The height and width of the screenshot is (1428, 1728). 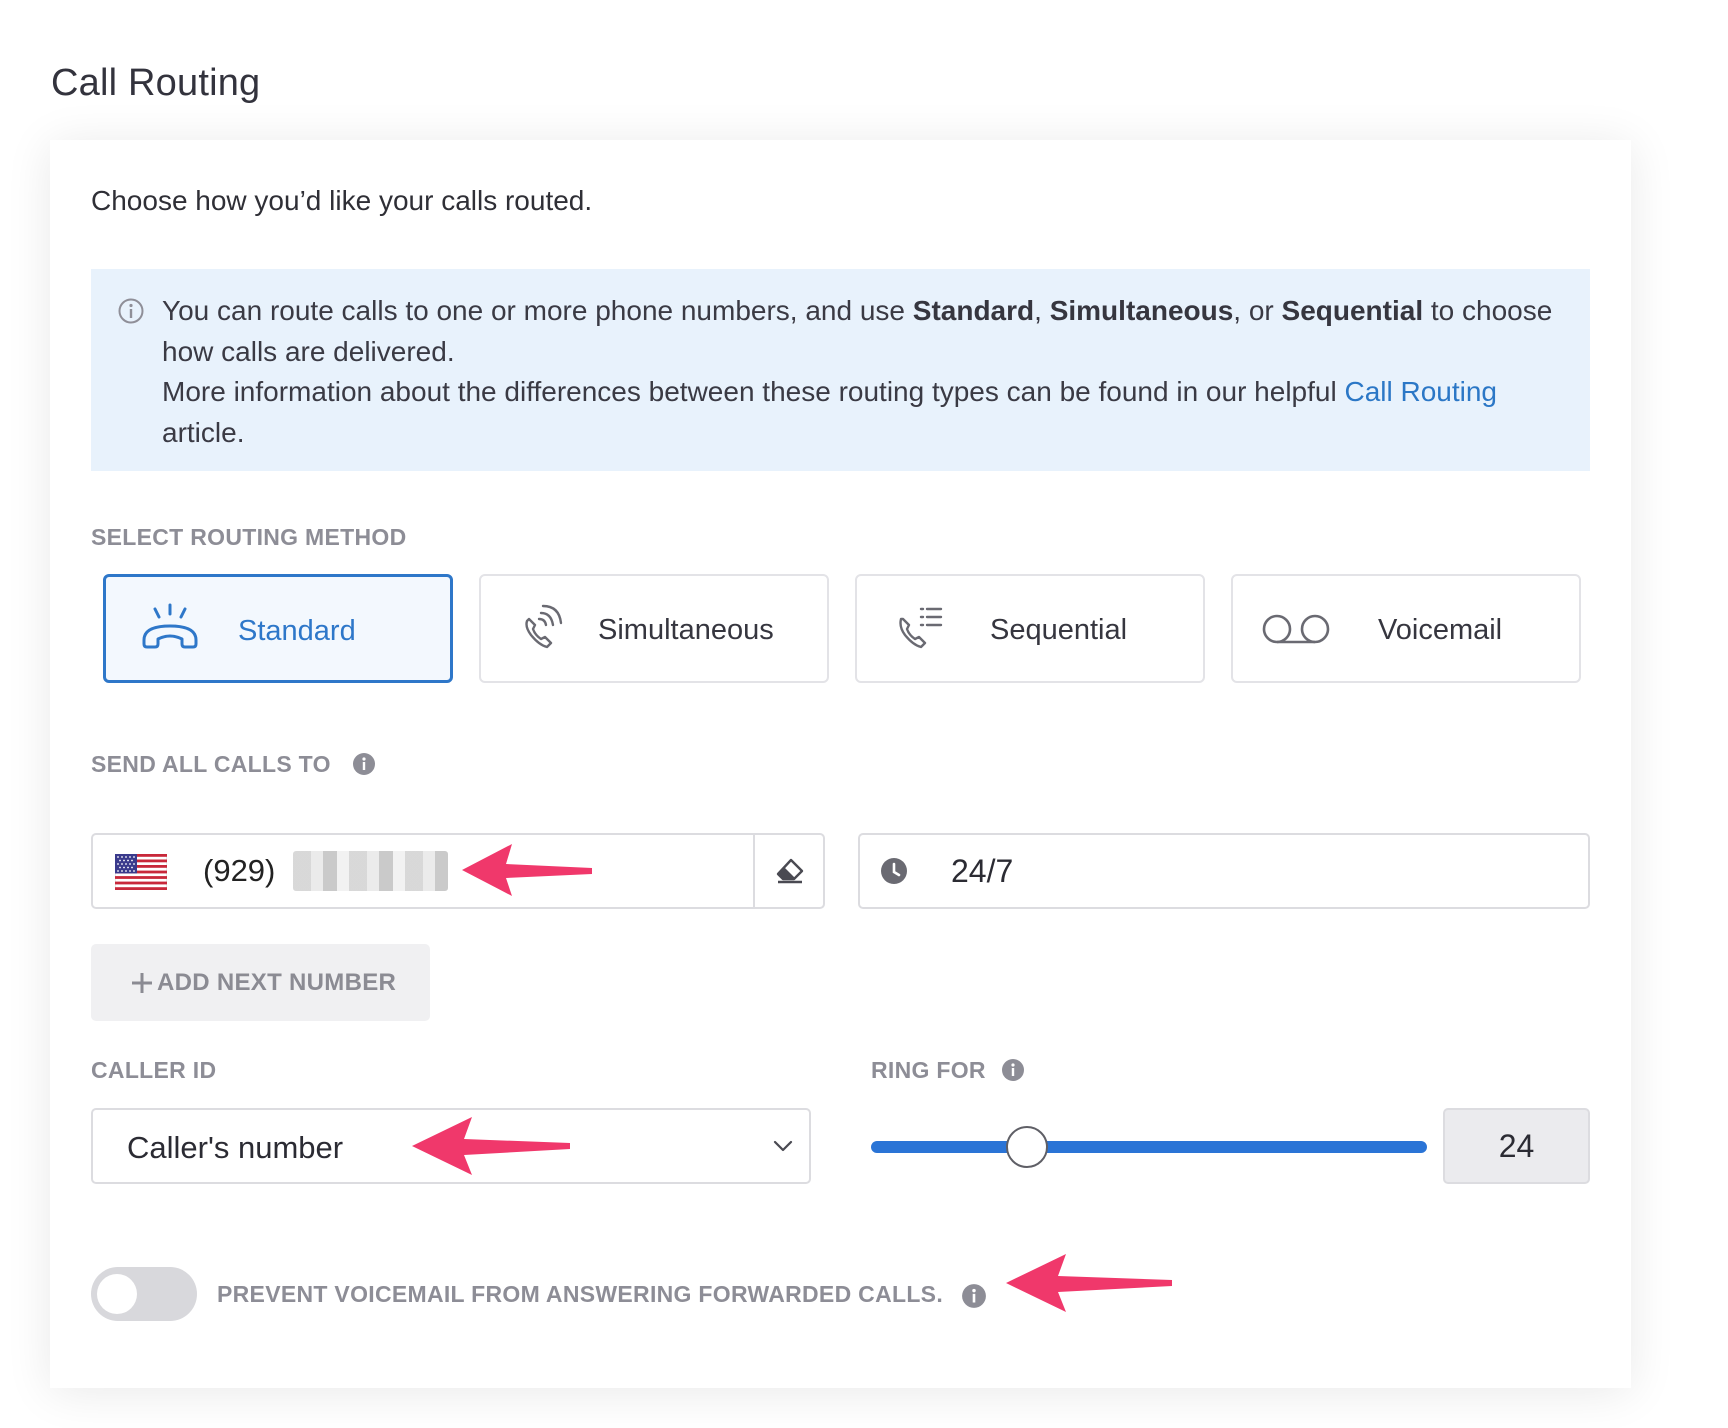 I want to click on routing-method-voicemail: Voicemail, so click(x=1406, y=628).